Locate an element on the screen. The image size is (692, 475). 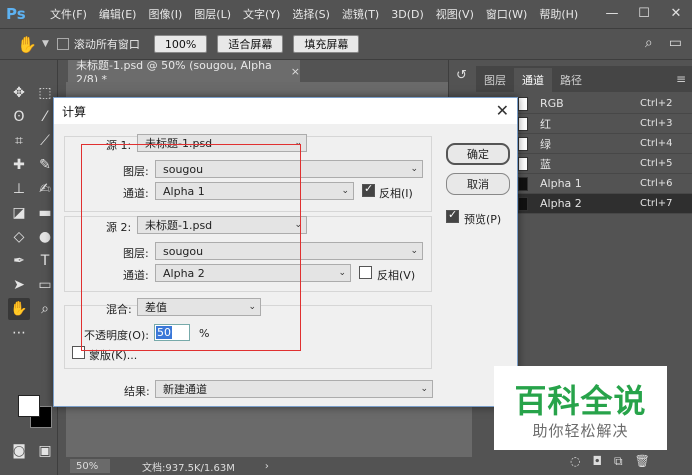
chevron-down-icon: ▼ is located at coordinates (45, 44).